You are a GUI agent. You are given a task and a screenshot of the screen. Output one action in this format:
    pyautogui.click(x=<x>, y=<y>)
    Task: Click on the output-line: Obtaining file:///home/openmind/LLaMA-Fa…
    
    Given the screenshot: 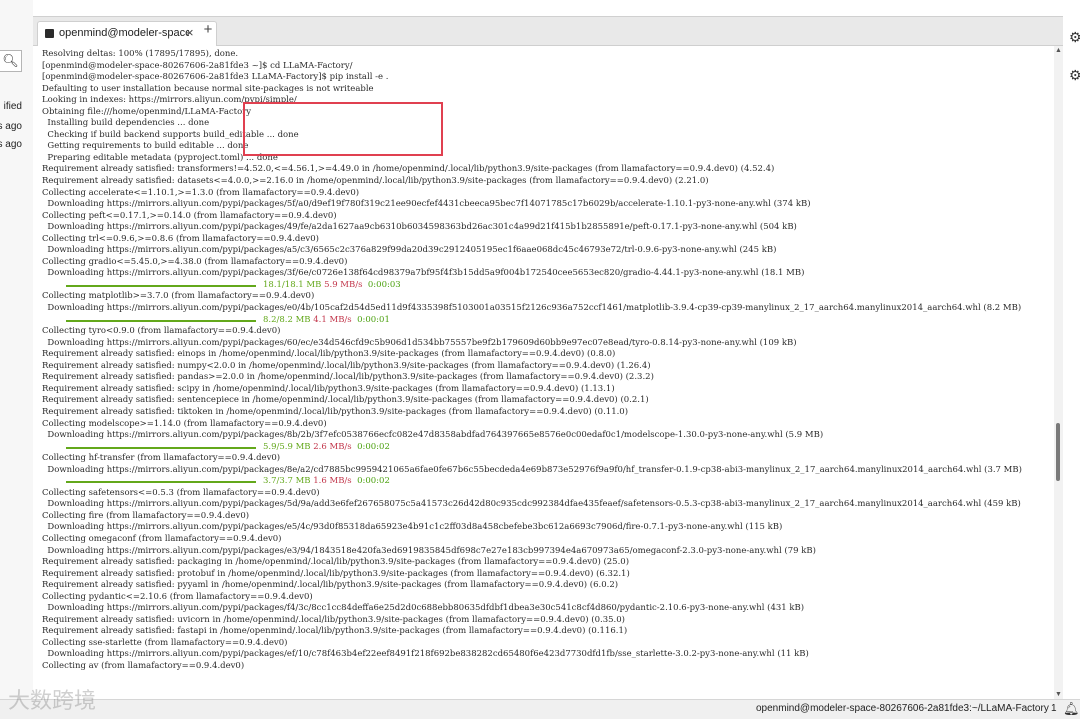 What is the action you would take?
    pyautogui.click(x=147, y=111)
    